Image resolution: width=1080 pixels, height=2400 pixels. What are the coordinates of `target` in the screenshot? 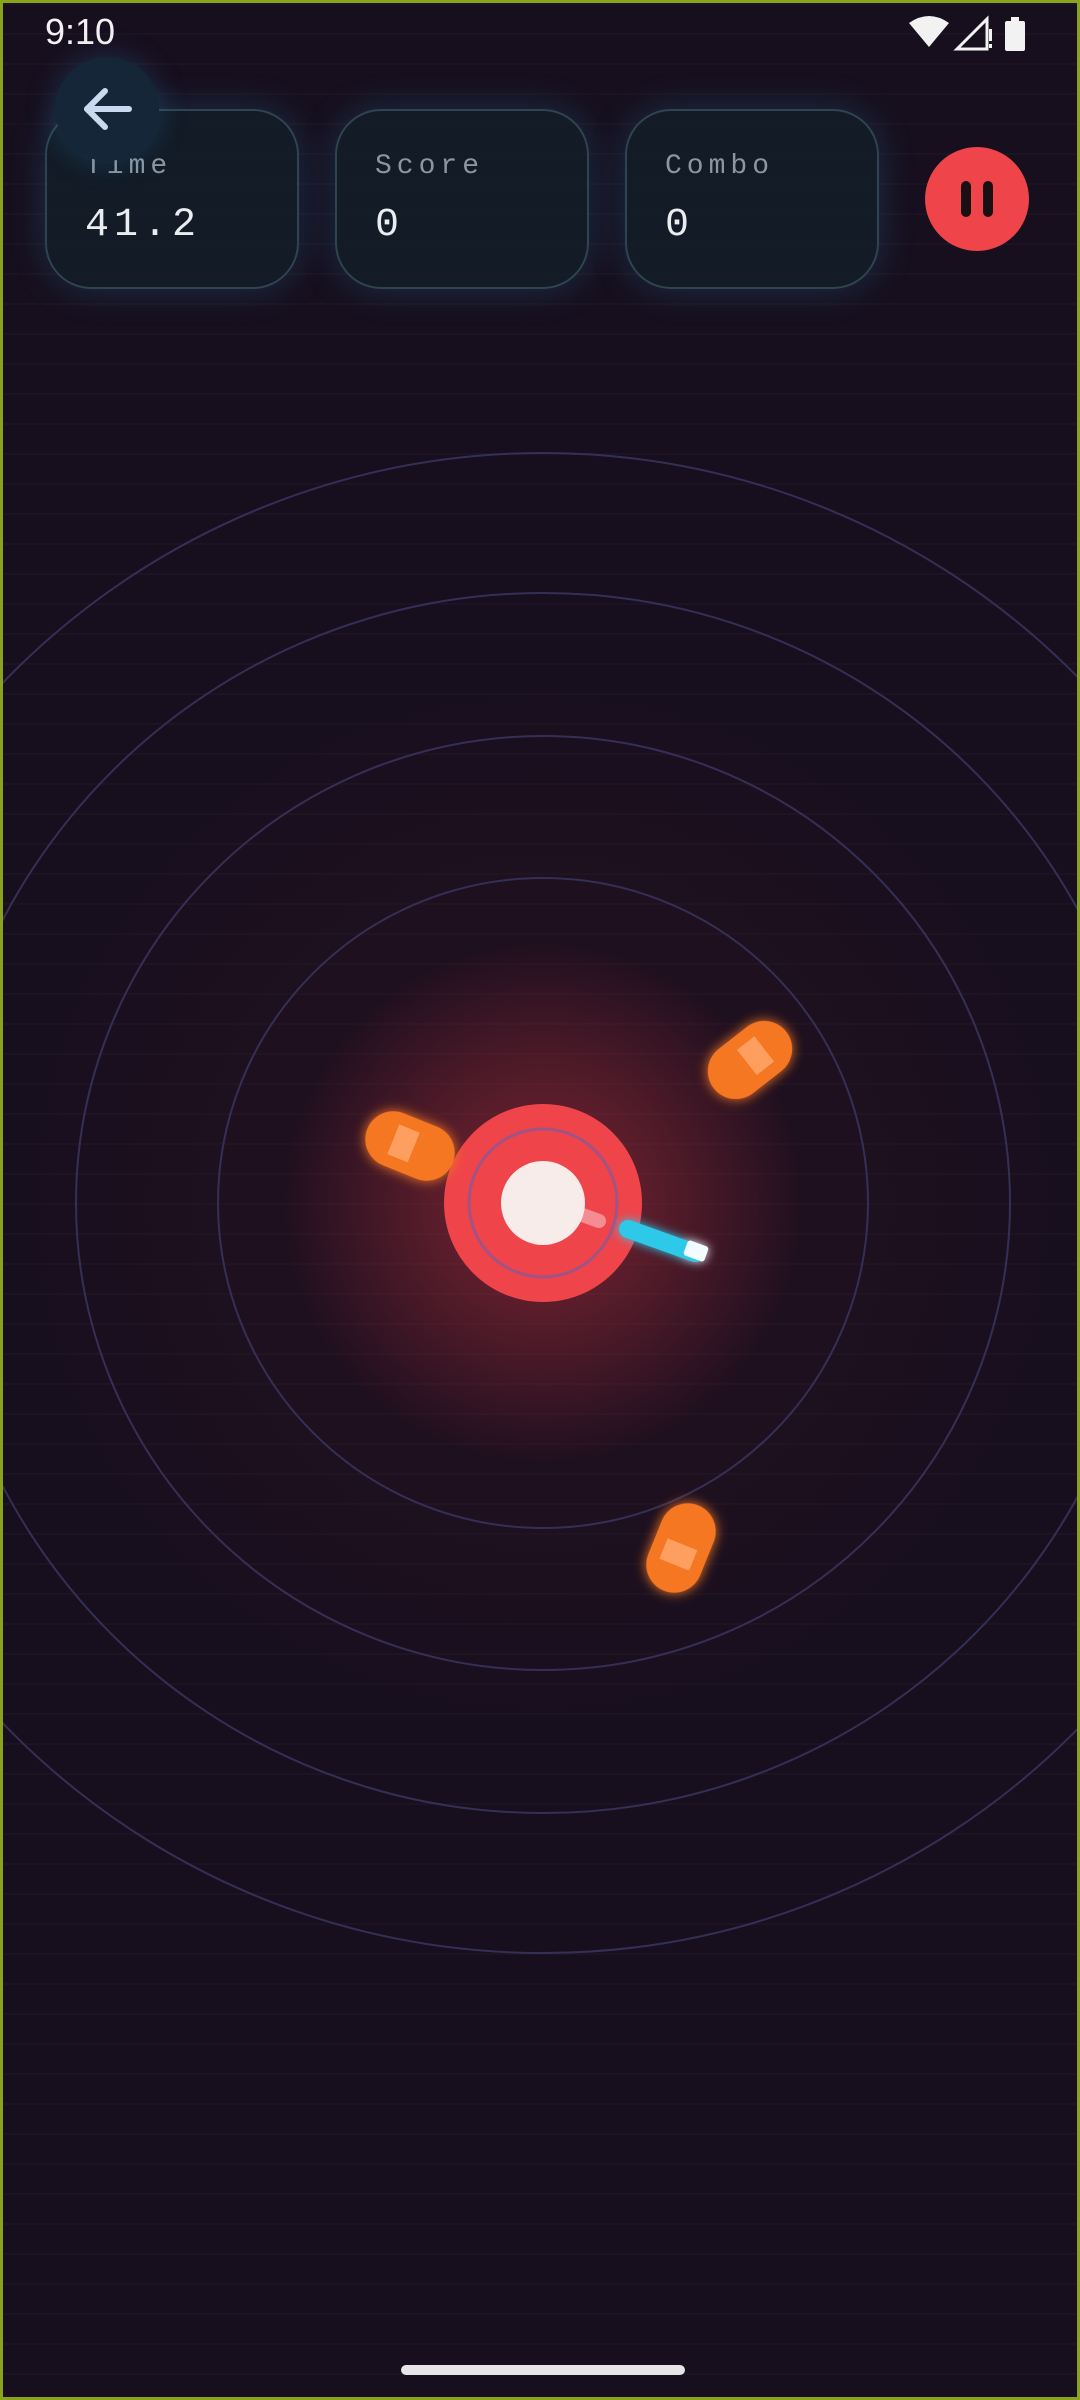 It's located at (543, 1203).